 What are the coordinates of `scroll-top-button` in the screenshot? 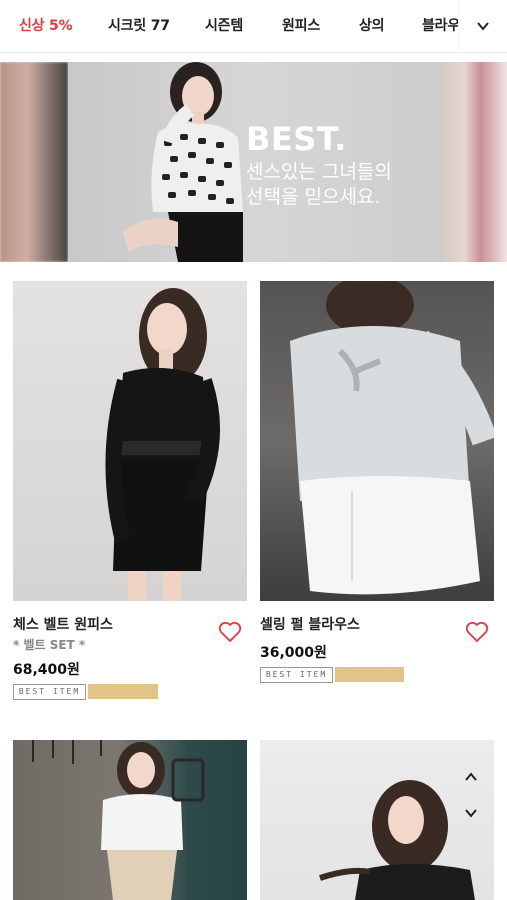 It's located at (471, 777).